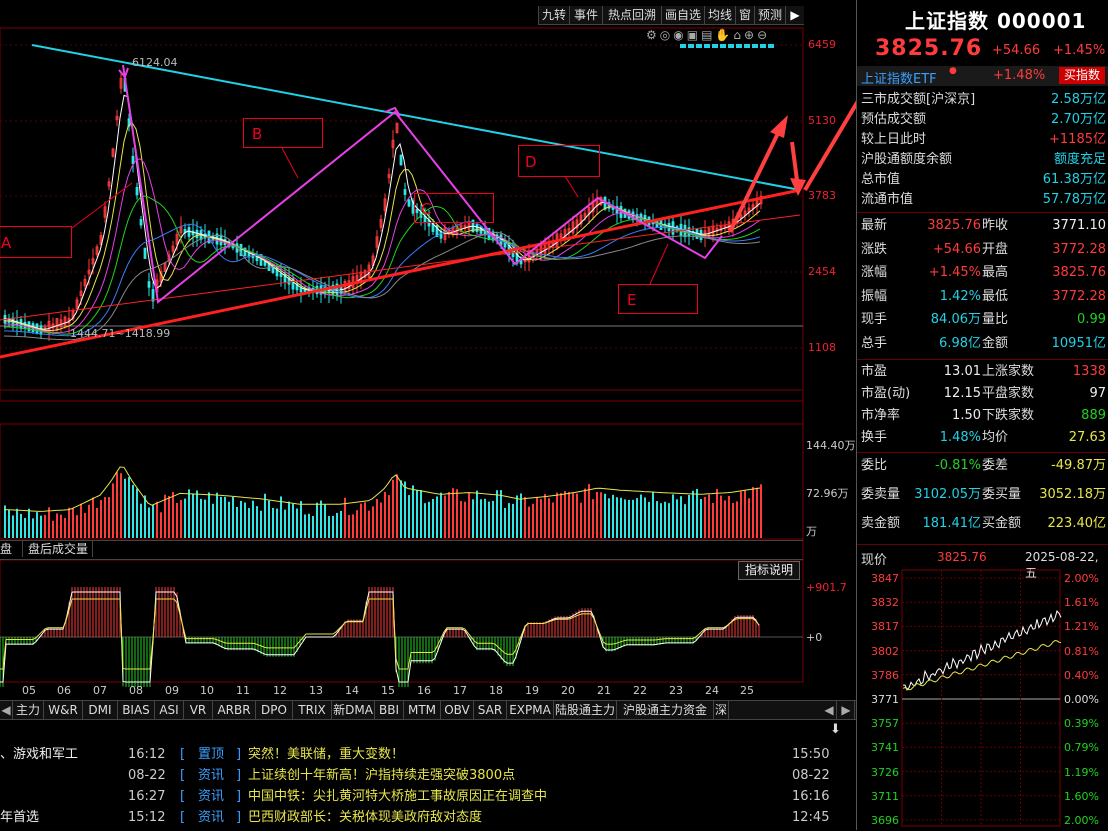  Describe the element at coordinates (694, 35) in the screenshot. I see `lock-icon: ▣` at that location.